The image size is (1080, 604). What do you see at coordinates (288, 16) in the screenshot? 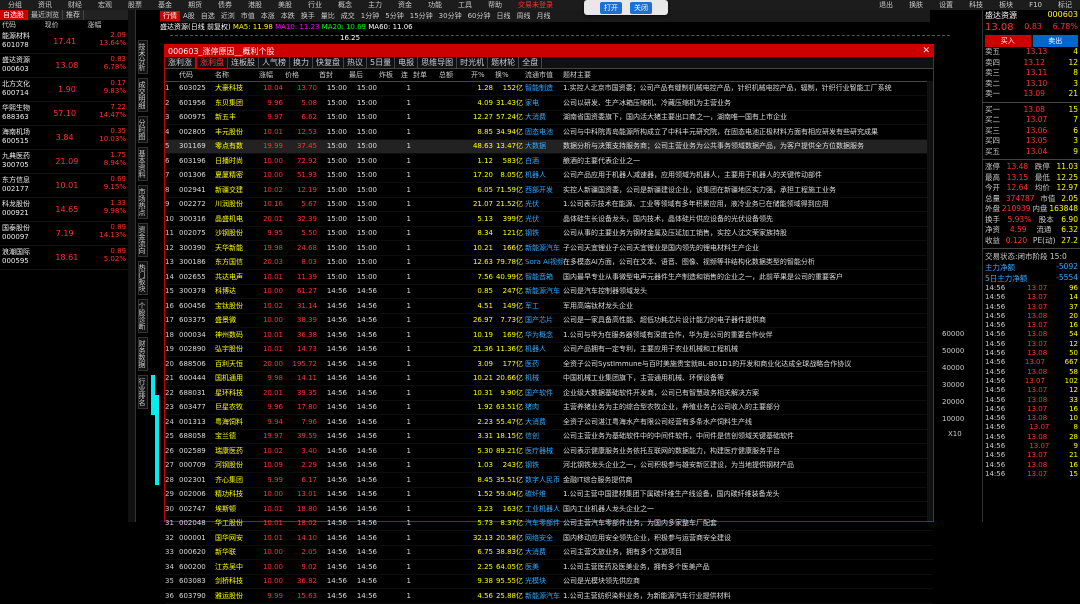
I see `chart-tool: 本跌` at bounding box center [288, 16].